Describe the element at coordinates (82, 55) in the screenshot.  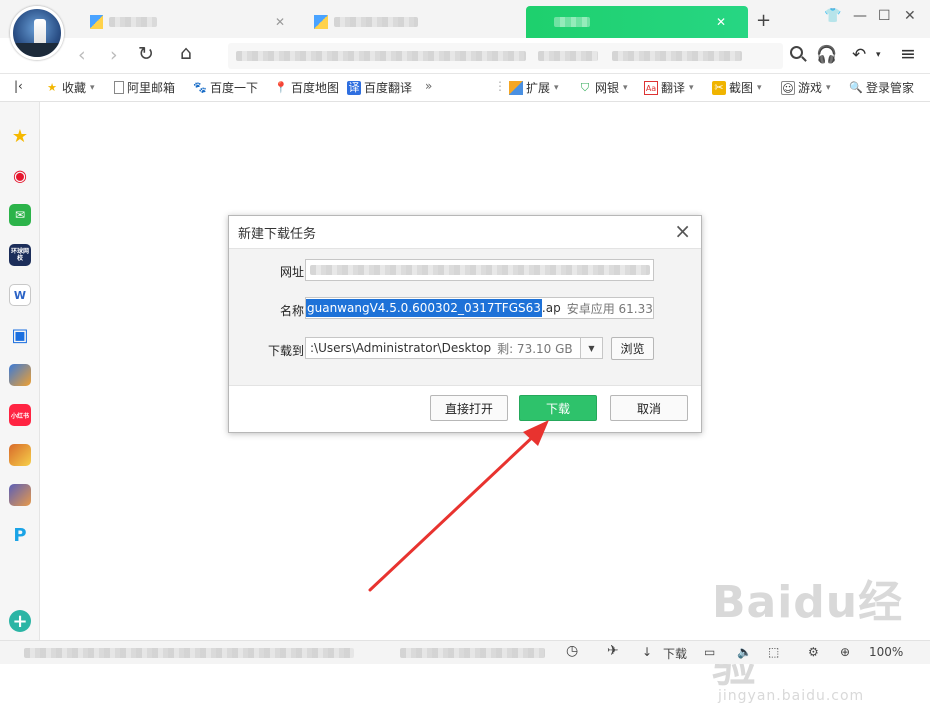
I see `back-button: ‹` at that location.